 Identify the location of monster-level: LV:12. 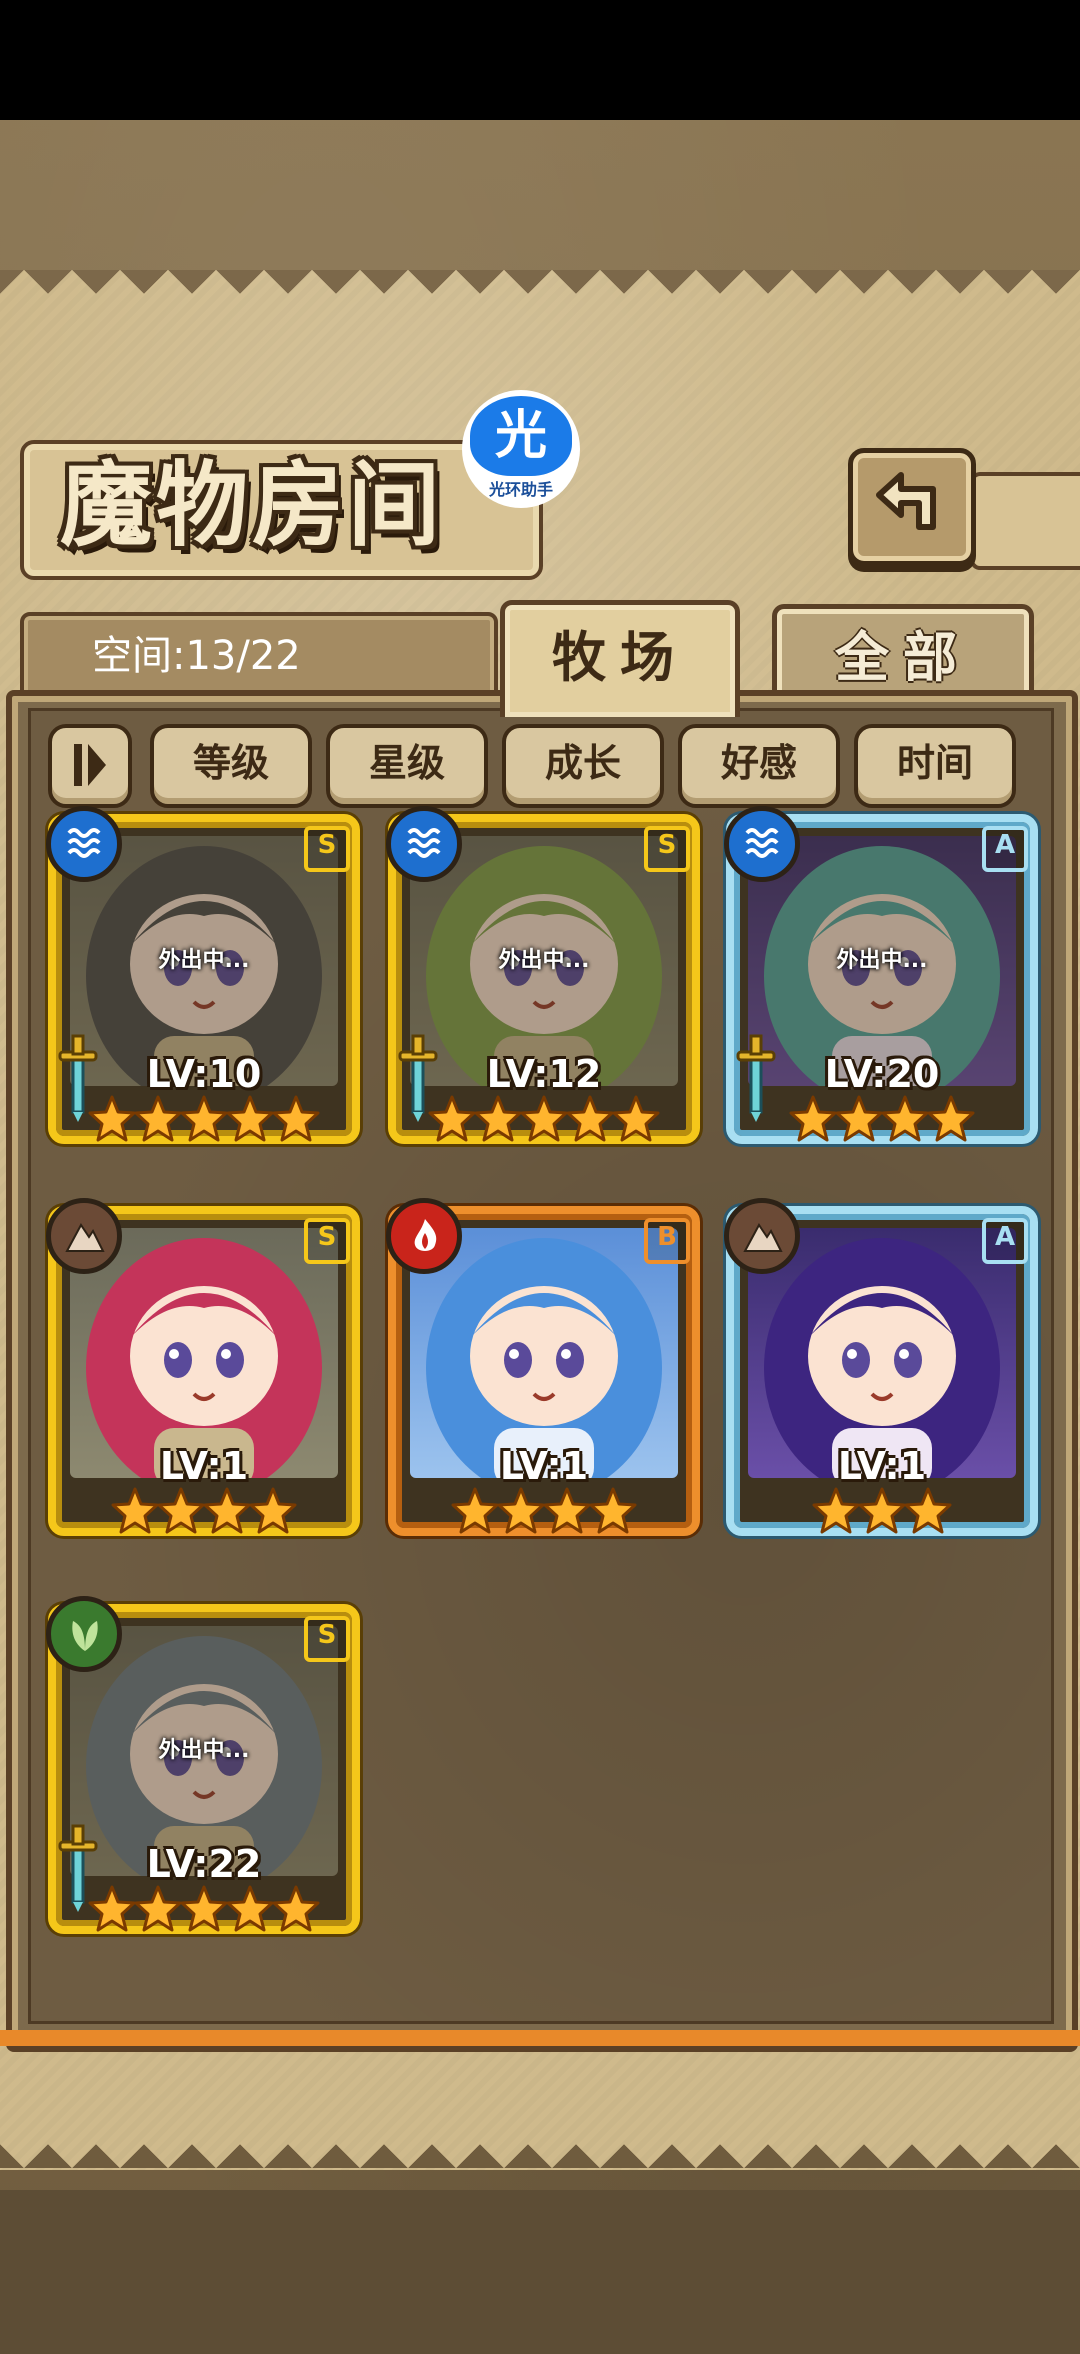
(544, 1074).